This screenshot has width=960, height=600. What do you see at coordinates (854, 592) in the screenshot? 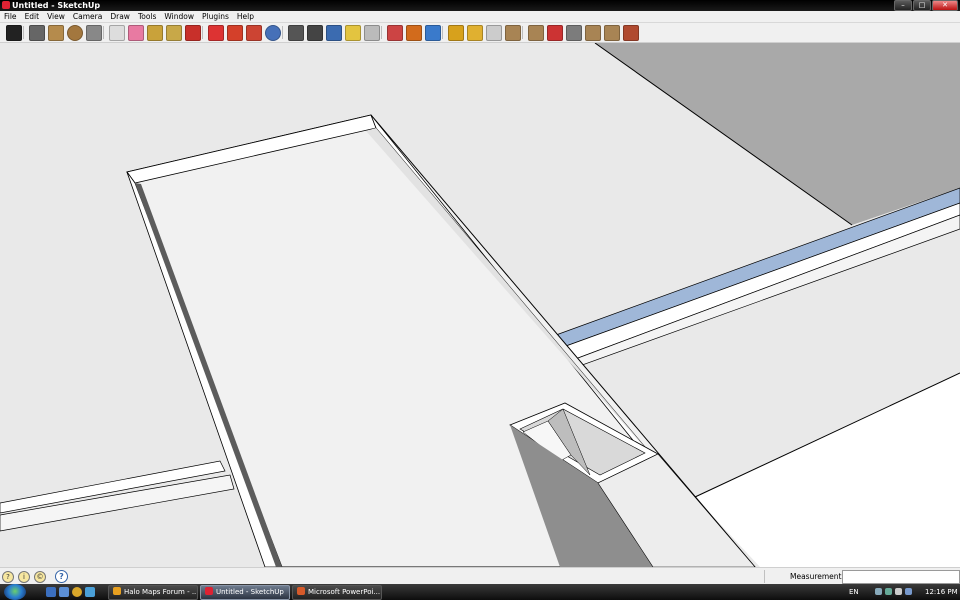
I see `language-indicator: EN` at bounding box center [854, 592].